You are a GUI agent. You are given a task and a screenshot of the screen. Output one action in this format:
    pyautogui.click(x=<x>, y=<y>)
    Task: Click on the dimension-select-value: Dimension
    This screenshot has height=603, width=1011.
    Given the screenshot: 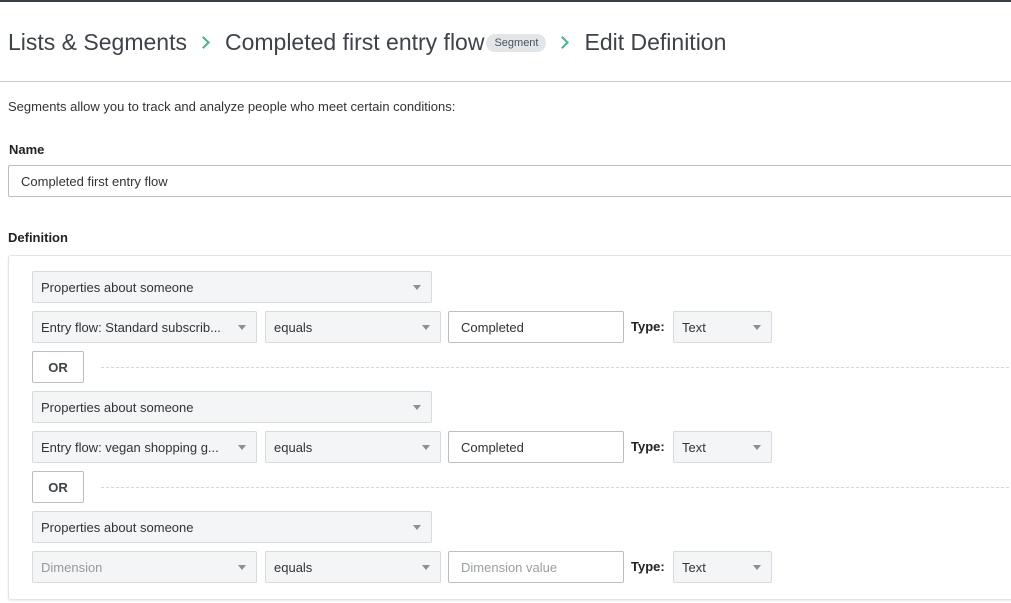 What is the action you would take?
    pyautogui.click(x=72, y=567)
    